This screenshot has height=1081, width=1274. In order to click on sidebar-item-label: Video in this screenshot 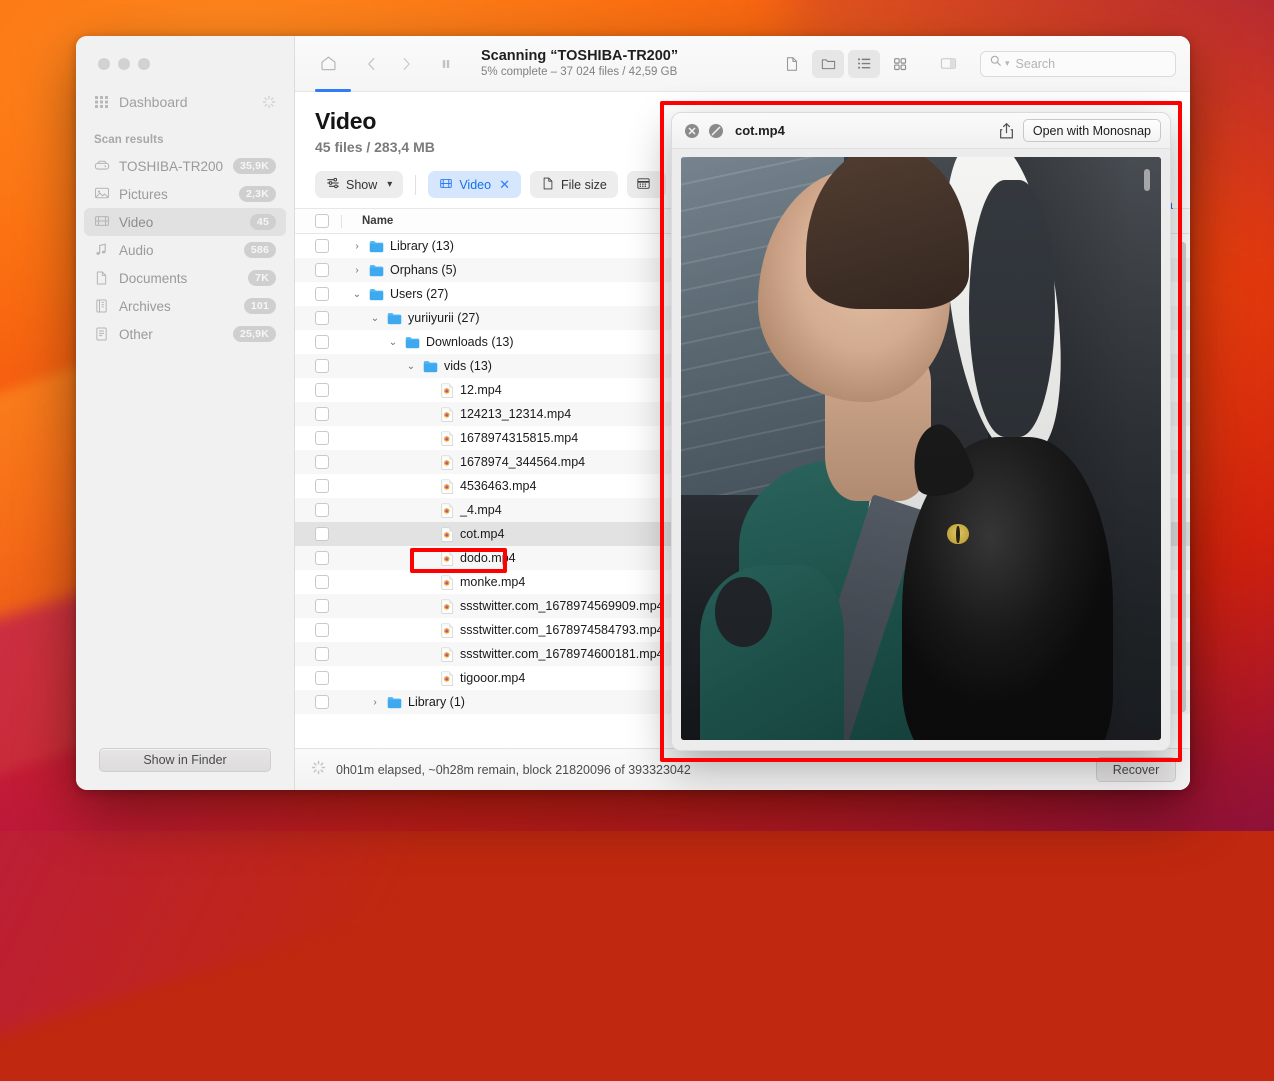, I will do `click(136, 222)`.